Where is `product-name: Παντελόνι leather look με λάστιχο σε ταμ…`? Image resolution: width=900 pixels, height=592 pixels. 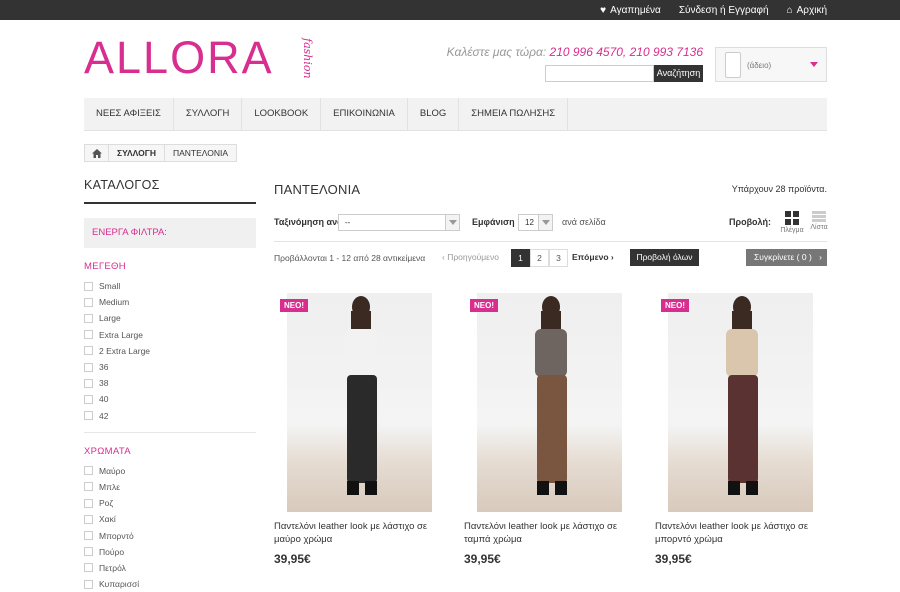
product-name: Παντελόνι leather look με λάστιχο σε ταμ… is located at coordinates (543, 533).